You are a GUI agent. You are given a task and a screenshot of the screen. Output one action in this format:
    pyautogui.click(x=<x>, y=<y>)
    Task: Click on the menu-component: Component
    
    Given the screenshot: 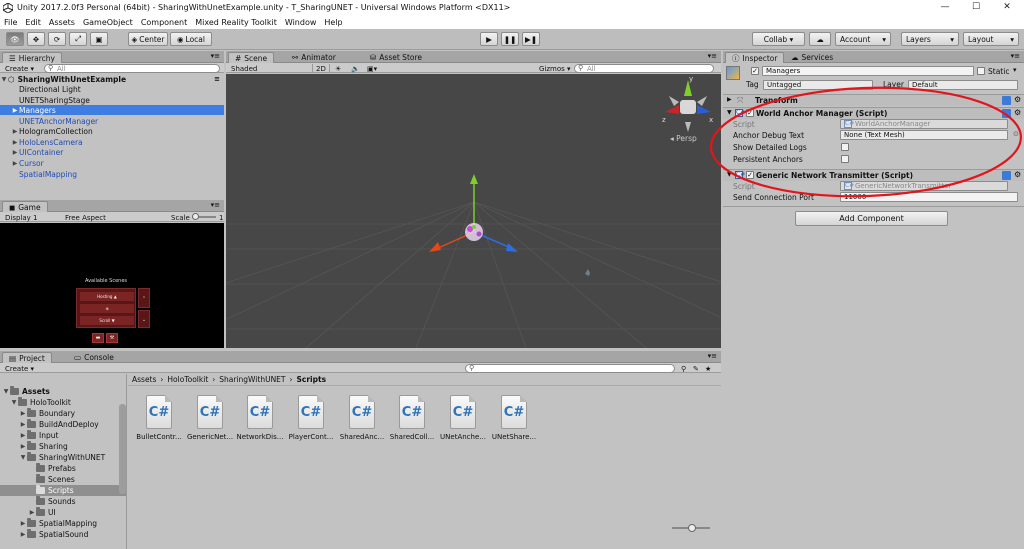 What is the action you would take?
    pyautogui.click(x=164, y=22)
    